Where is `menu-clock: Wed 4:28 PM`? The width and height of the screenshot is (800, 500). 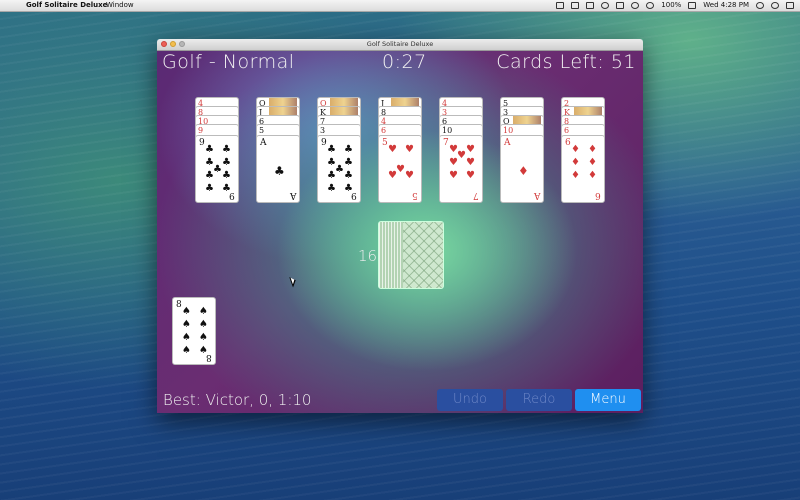 menu-clock: Wed 4:28 PM is located at coordinates (726, 5).